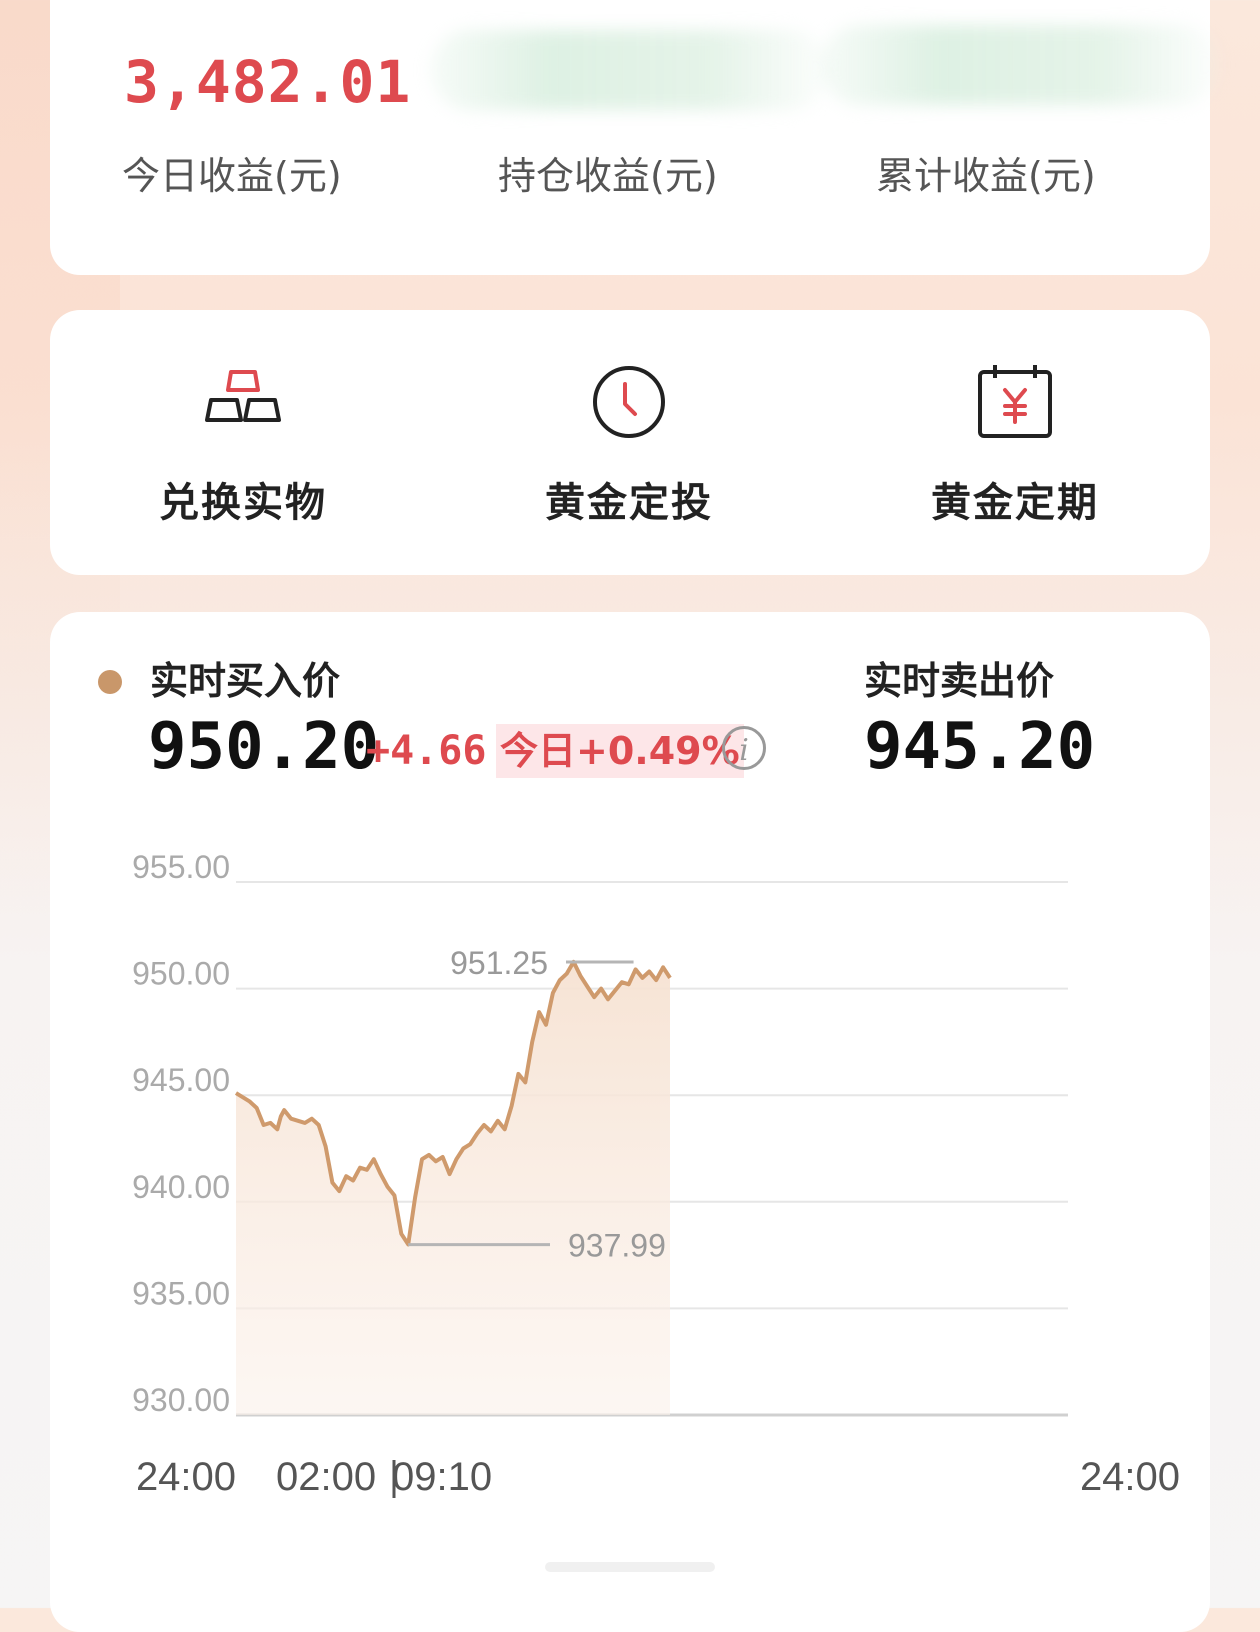 This screenshot has height=1632, width=1260. What do you see at coordinates (181, 867) in the screenshot?
I see `y-tick-label: 955.00` at bounding box center [181, 867].